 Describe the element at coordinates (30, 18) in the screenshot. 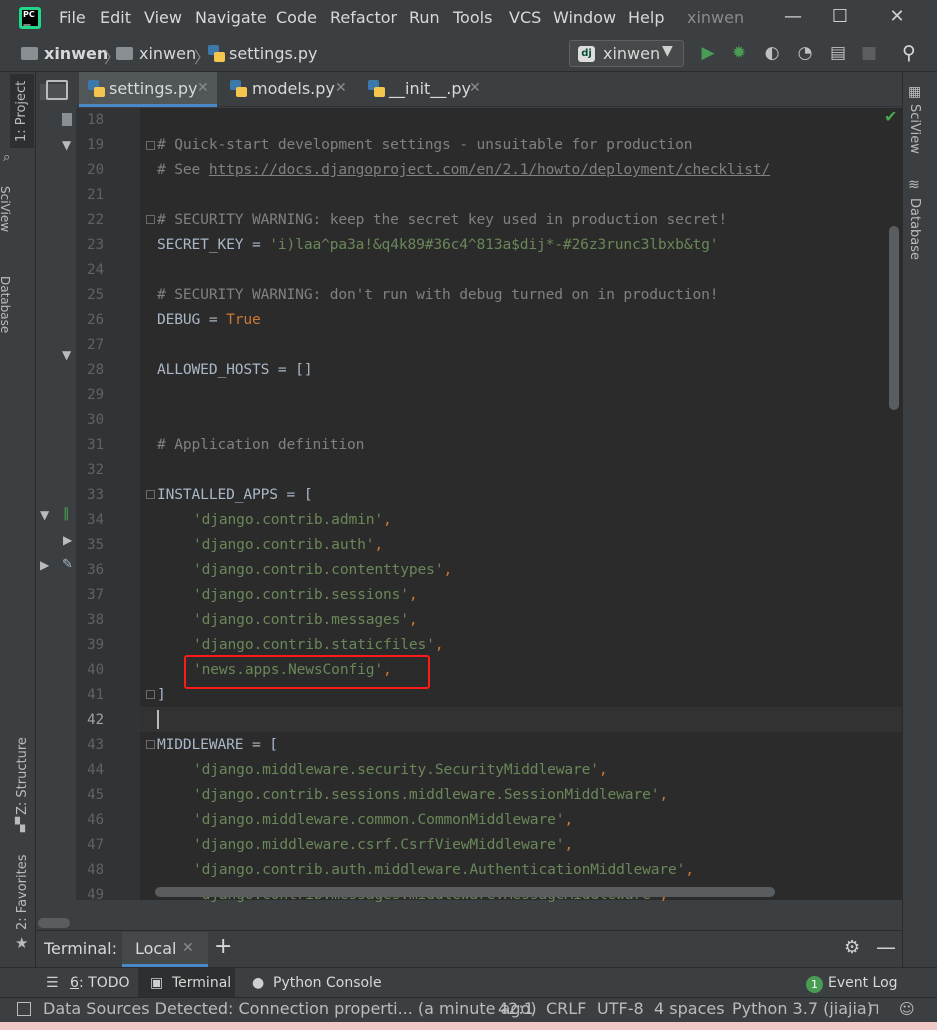

I see `pycharm-logo-icon: PC —` at that location.